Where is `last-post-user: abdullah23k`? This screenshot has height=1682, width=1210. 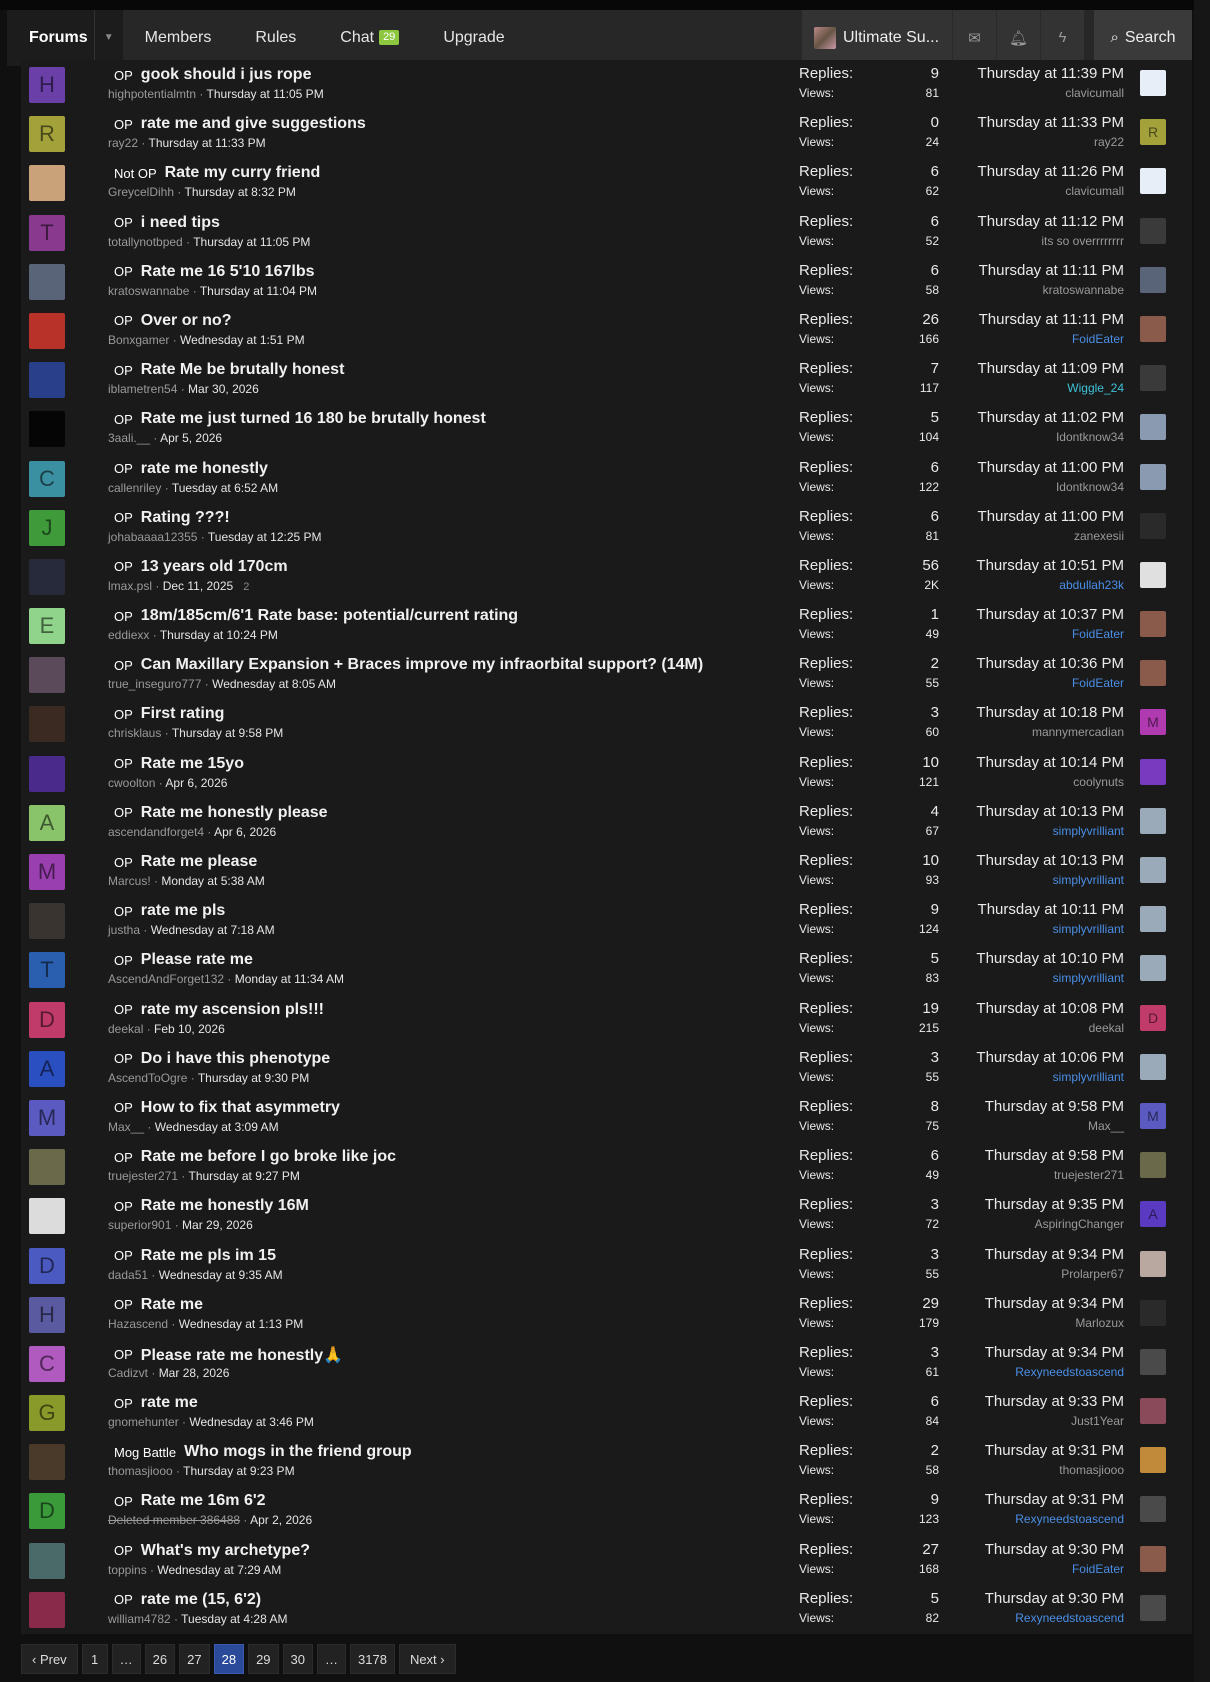 last-post-user: abdullah23k is located at coordinates (1050, 585).